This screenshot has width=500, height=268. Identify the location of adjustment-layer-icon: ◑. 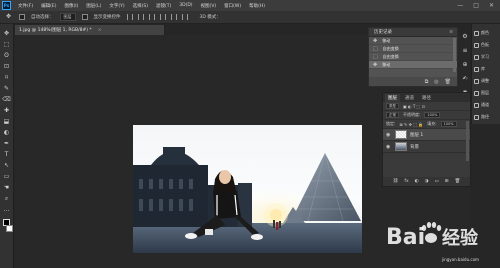
(427, 181).